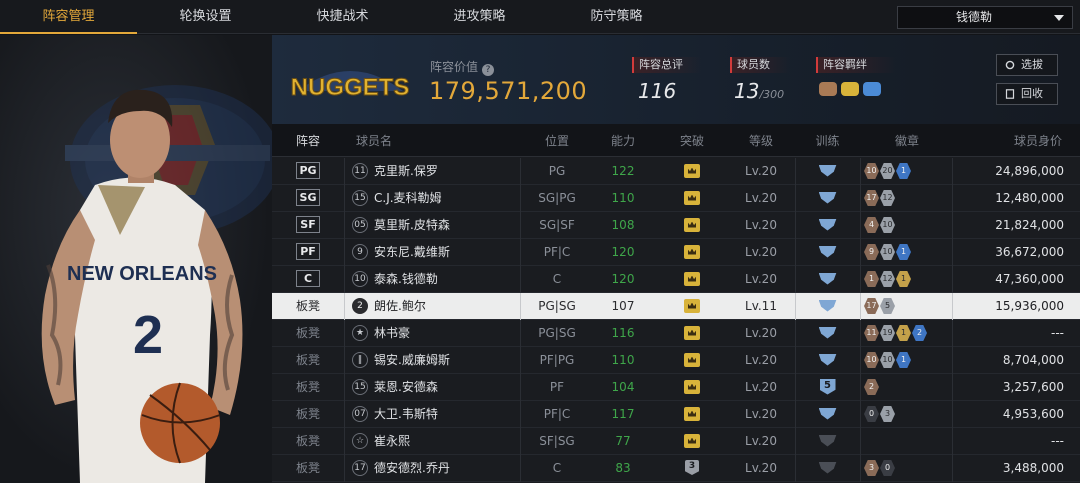 The height and width of the screenshot is (483, 1080). I want to click on col-training: 训练, so click(827, 141).